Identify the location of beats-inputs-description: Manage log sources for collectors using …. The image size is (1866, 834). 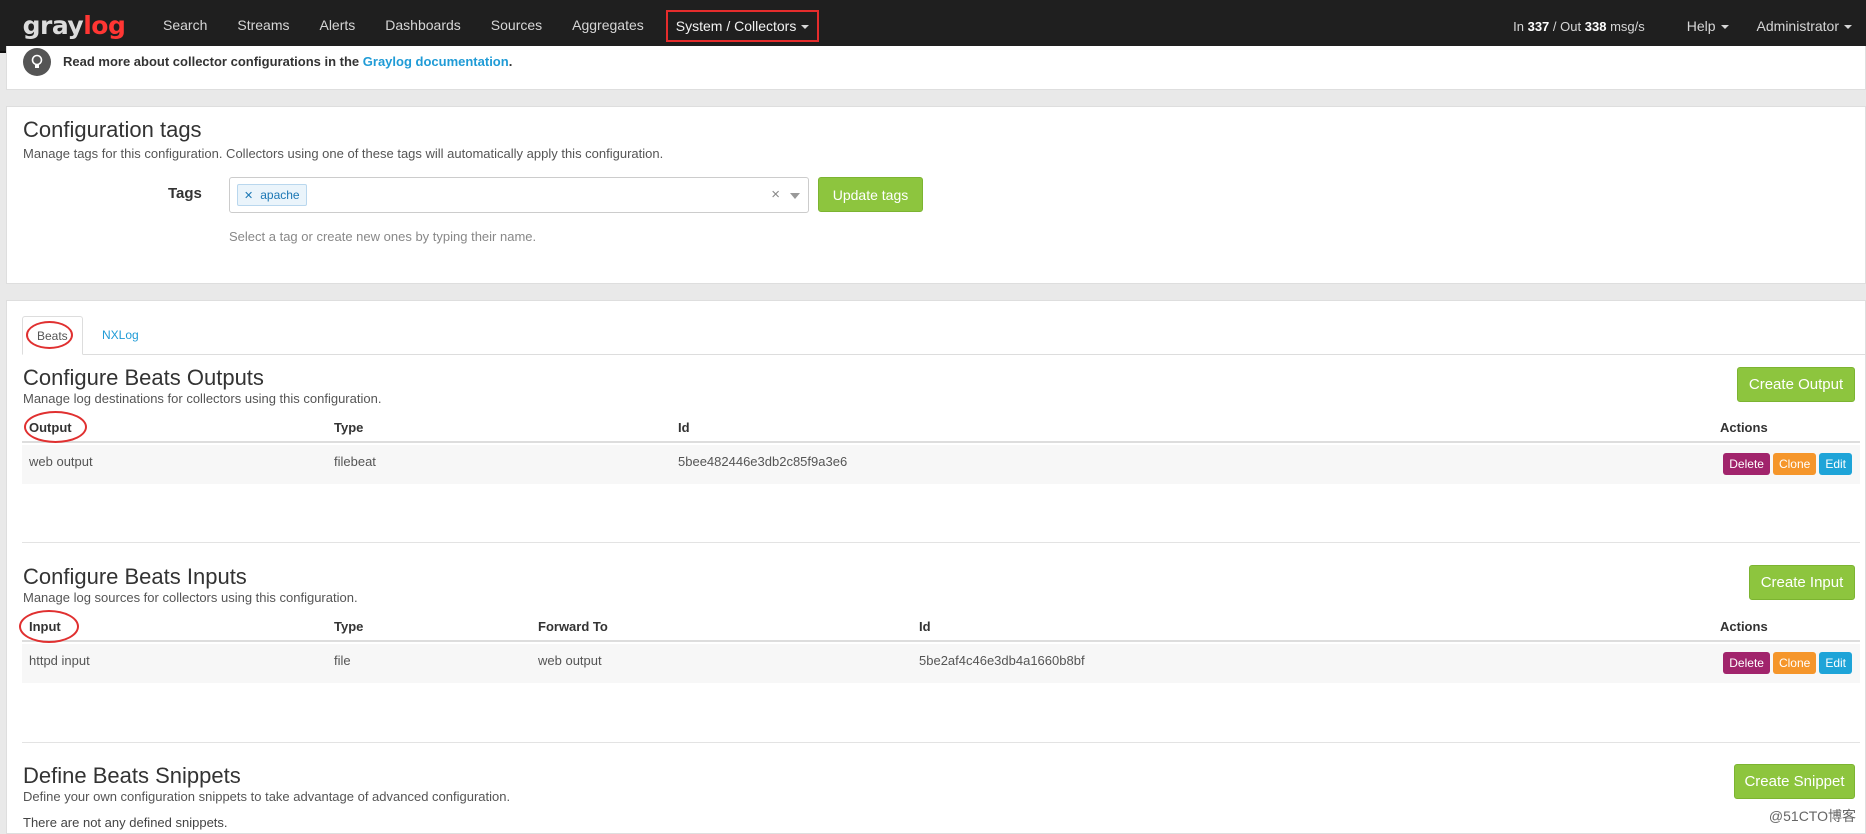
(190, 597).